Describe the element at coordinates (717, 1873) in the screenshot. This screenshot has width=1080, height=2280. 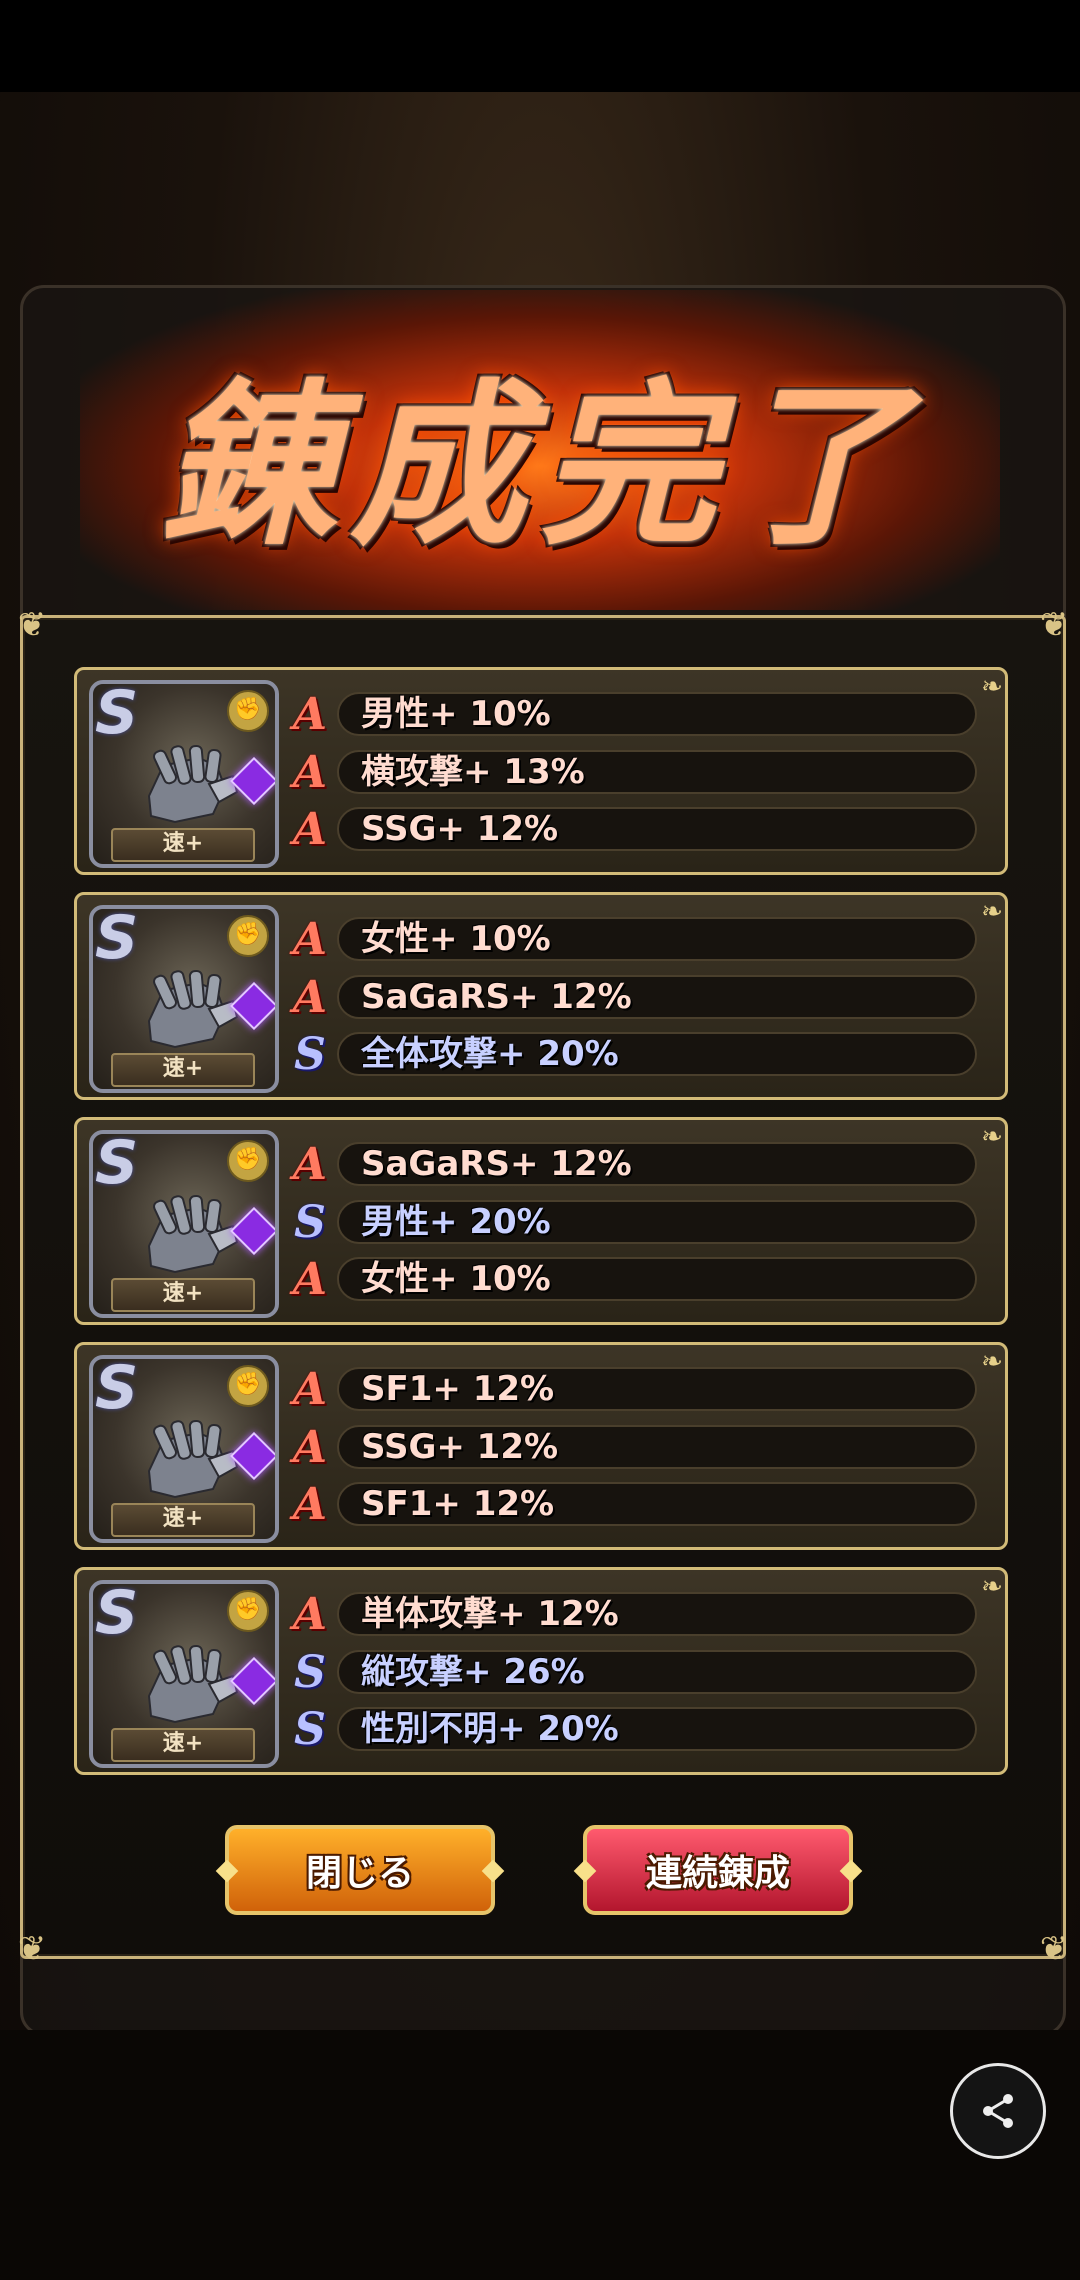
I see `repeat-refine-button-label: 連続錬成` at that location.